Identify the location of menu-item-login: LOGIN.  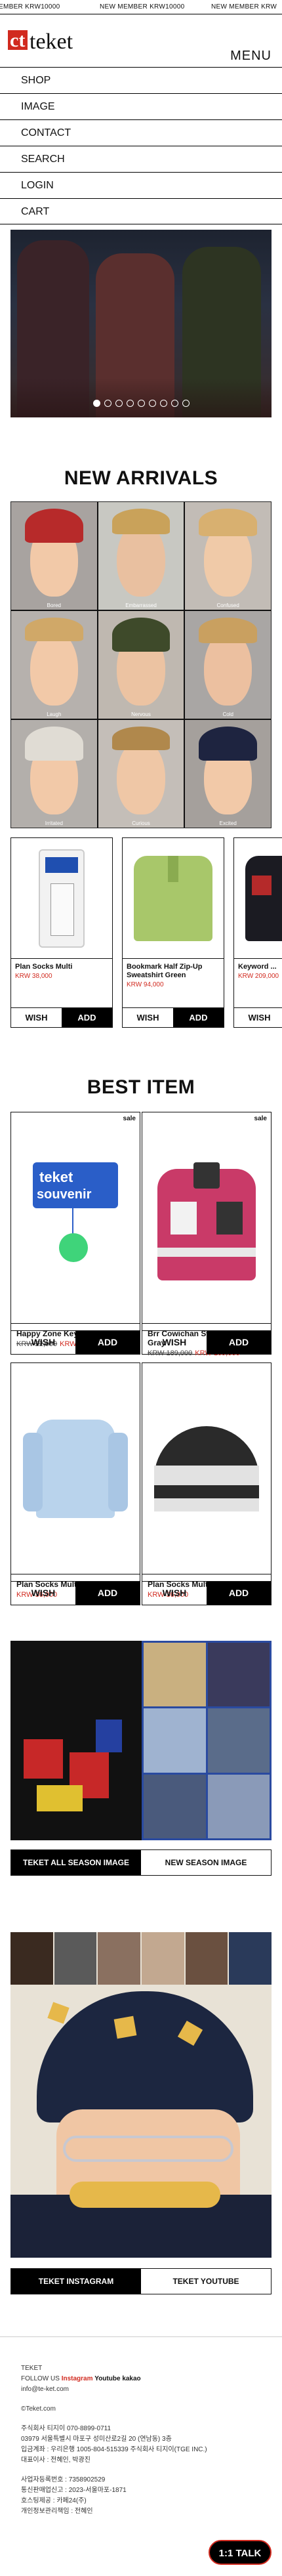
(141, 185).